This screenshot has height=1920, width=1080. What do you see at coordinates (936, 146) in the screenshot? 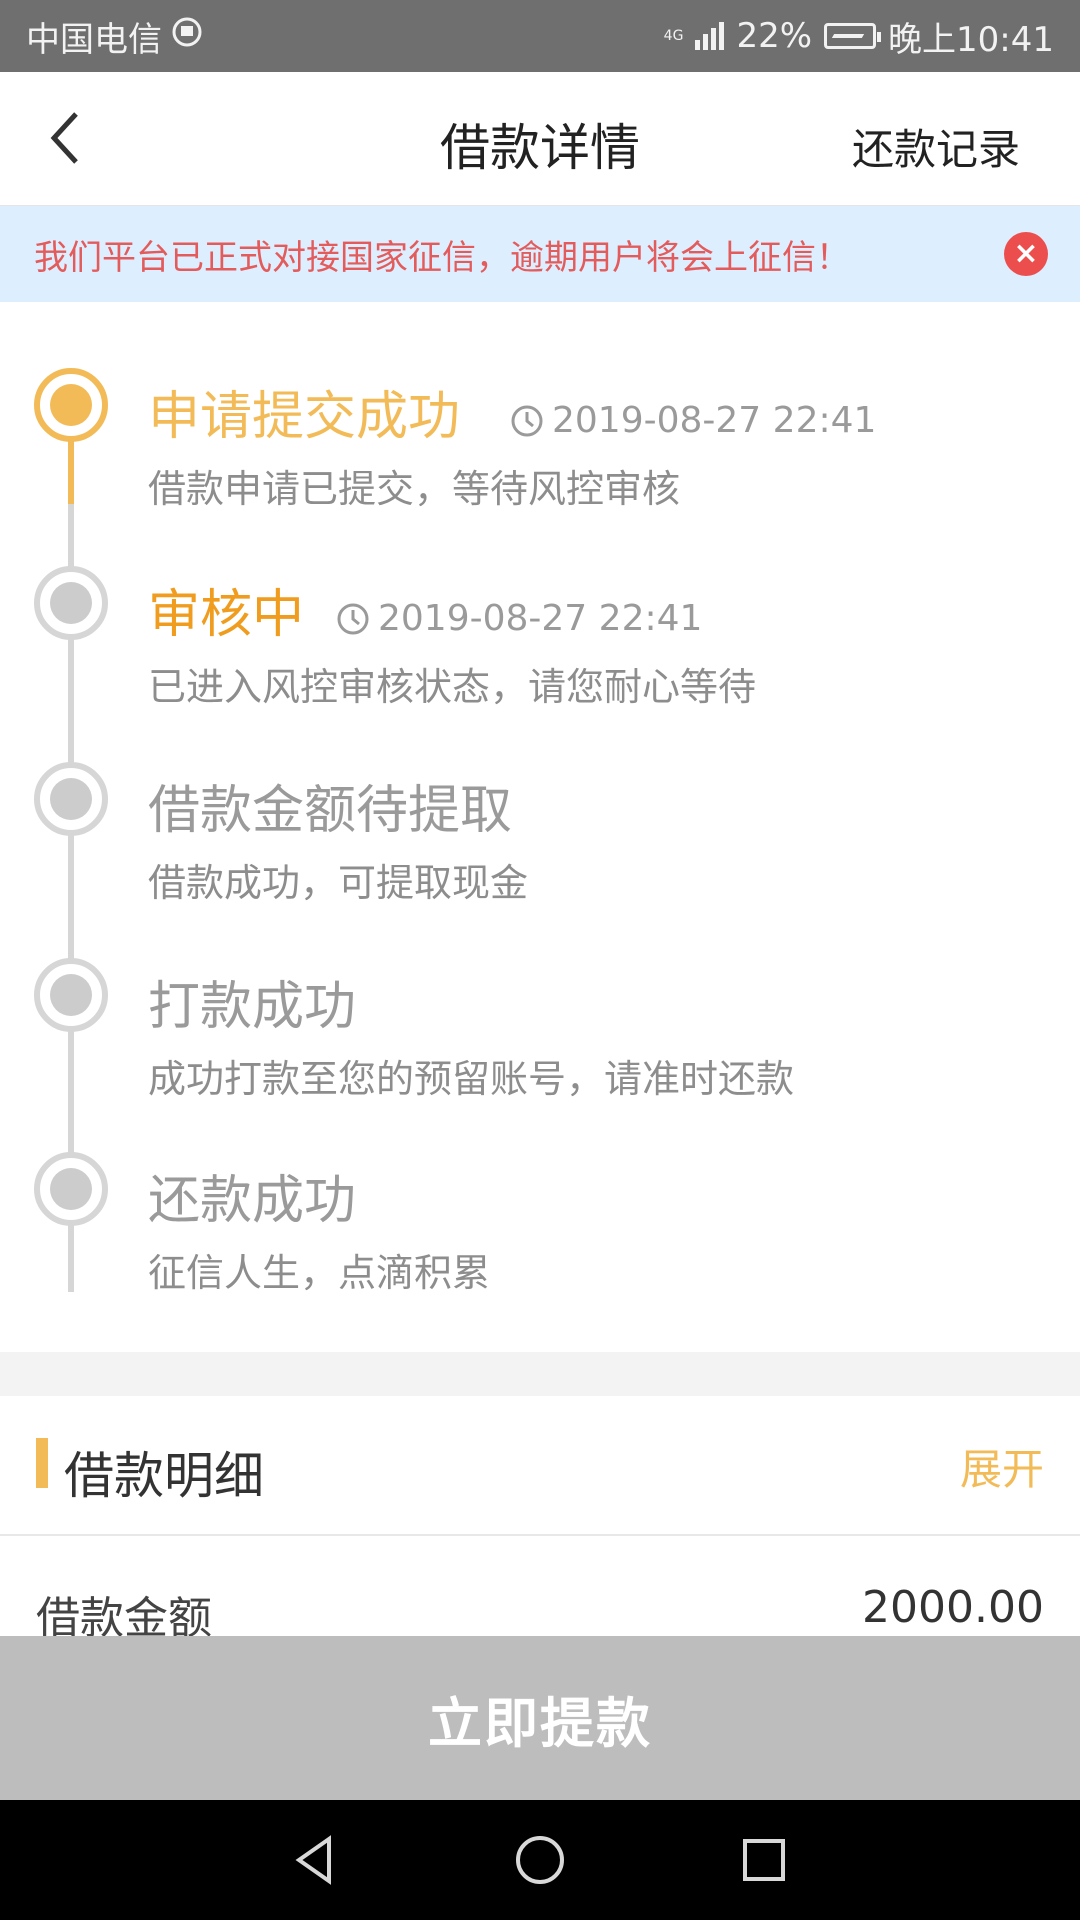
I see `repayment-record-link: 还款记录` at bounding box center [936, 146].